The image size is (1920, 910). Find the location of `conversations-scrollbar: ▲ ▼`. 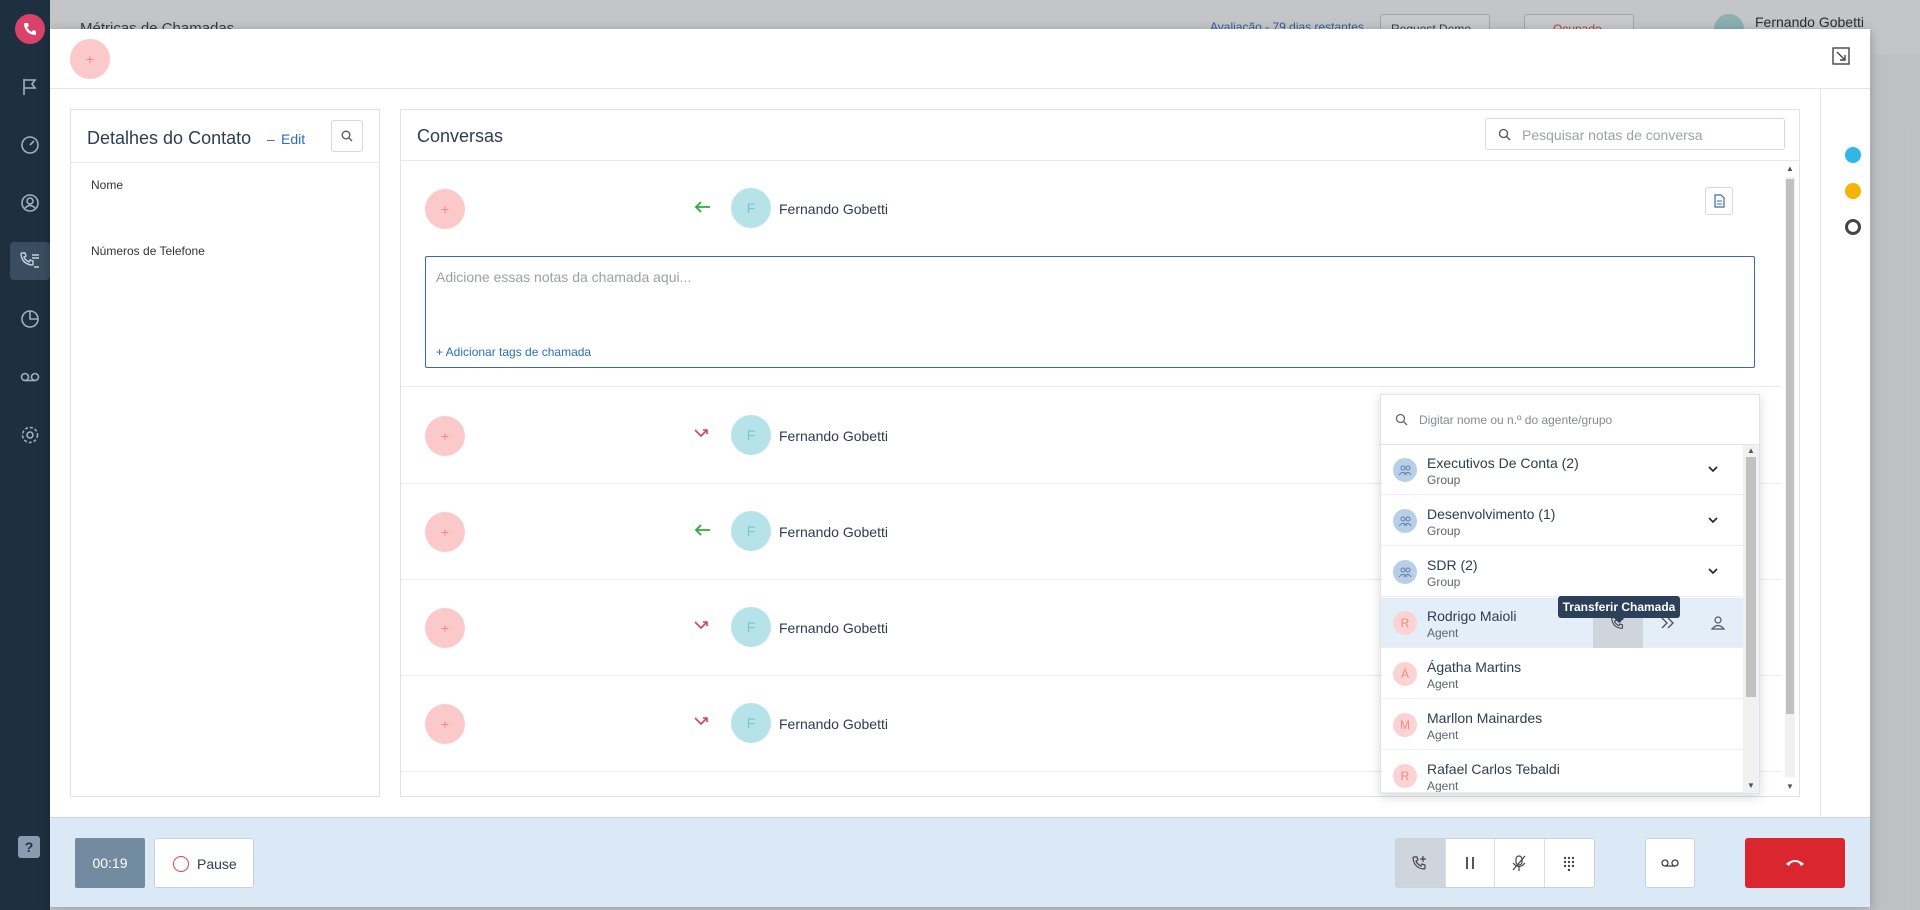

conversations-scrollbar: ▲ ▼ is located at coordinates (1789, 479).